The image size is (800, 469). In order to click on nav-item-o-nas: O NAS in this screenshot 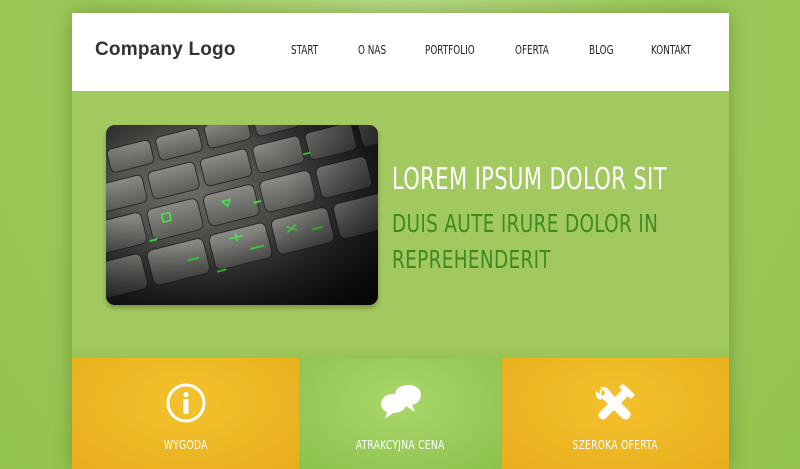, I will do `click(372, 50)`.